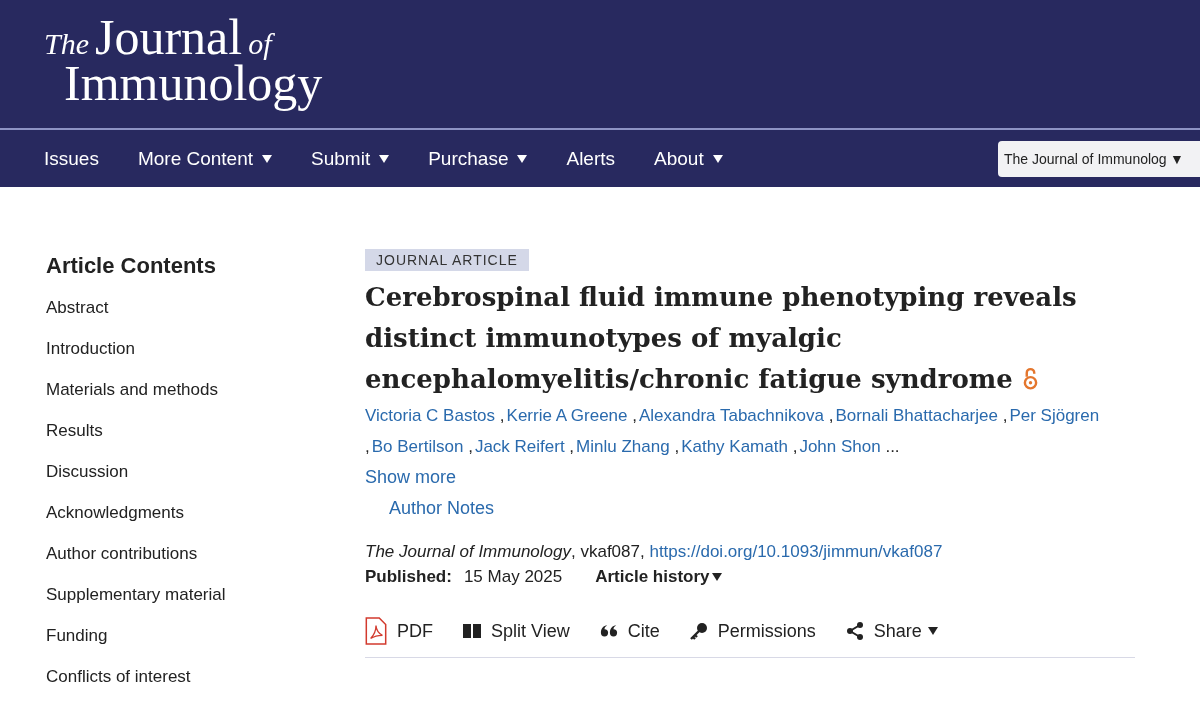  What do you see at coordinates (629, 631) in the screenshot?
I see `toolbar-button: Cite` at bounding box center [629, 631].